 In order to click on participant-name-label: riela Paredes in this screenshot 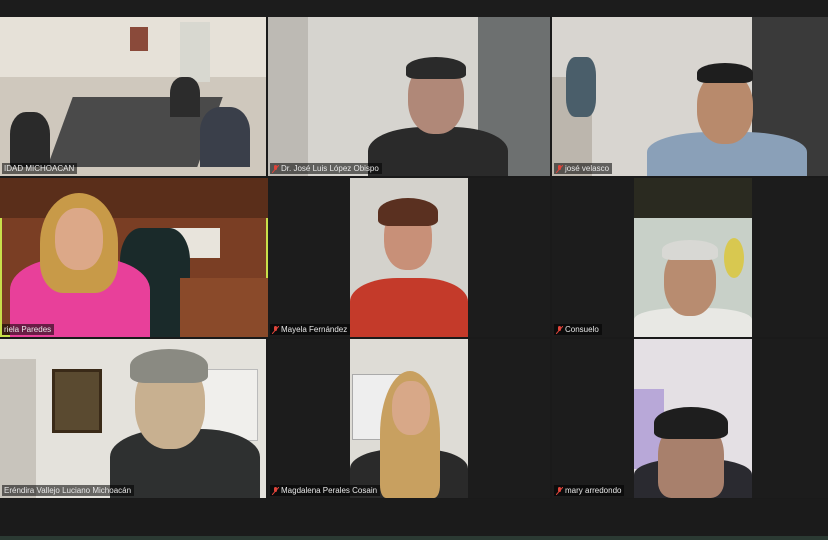, I will do `click(28, 329)`.